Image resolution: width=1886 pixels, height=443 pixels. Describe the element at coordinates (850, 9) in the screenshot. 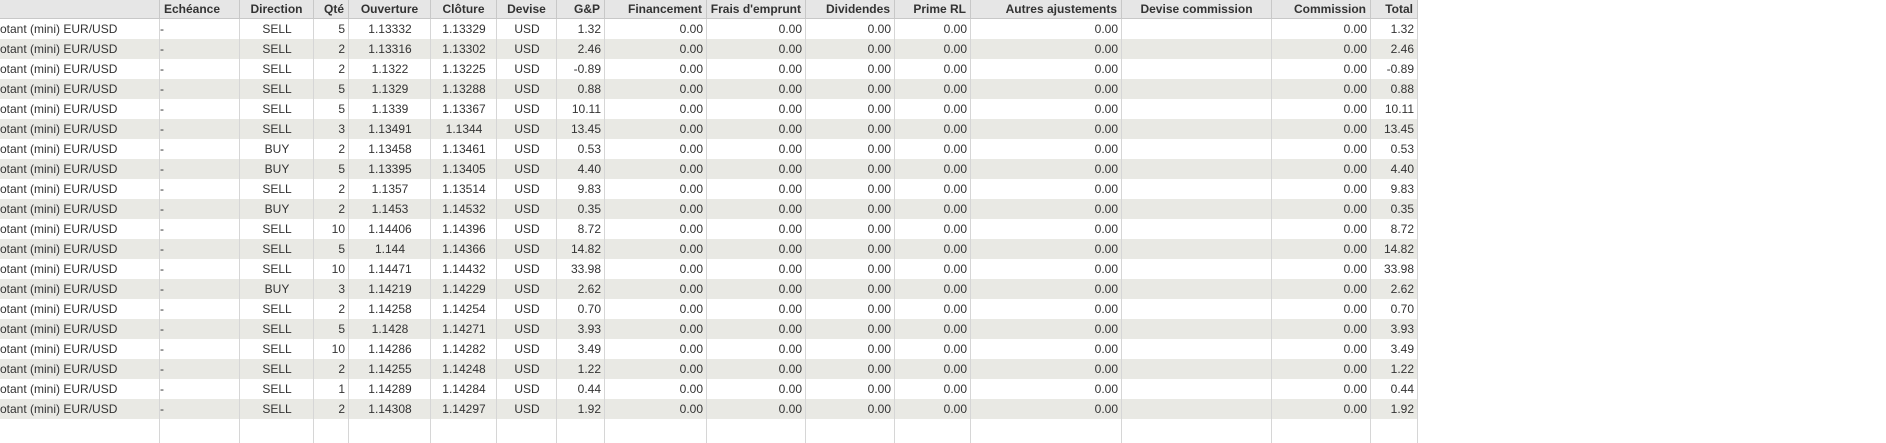

I see `column-header-dividendes: Dividendes` at that location.